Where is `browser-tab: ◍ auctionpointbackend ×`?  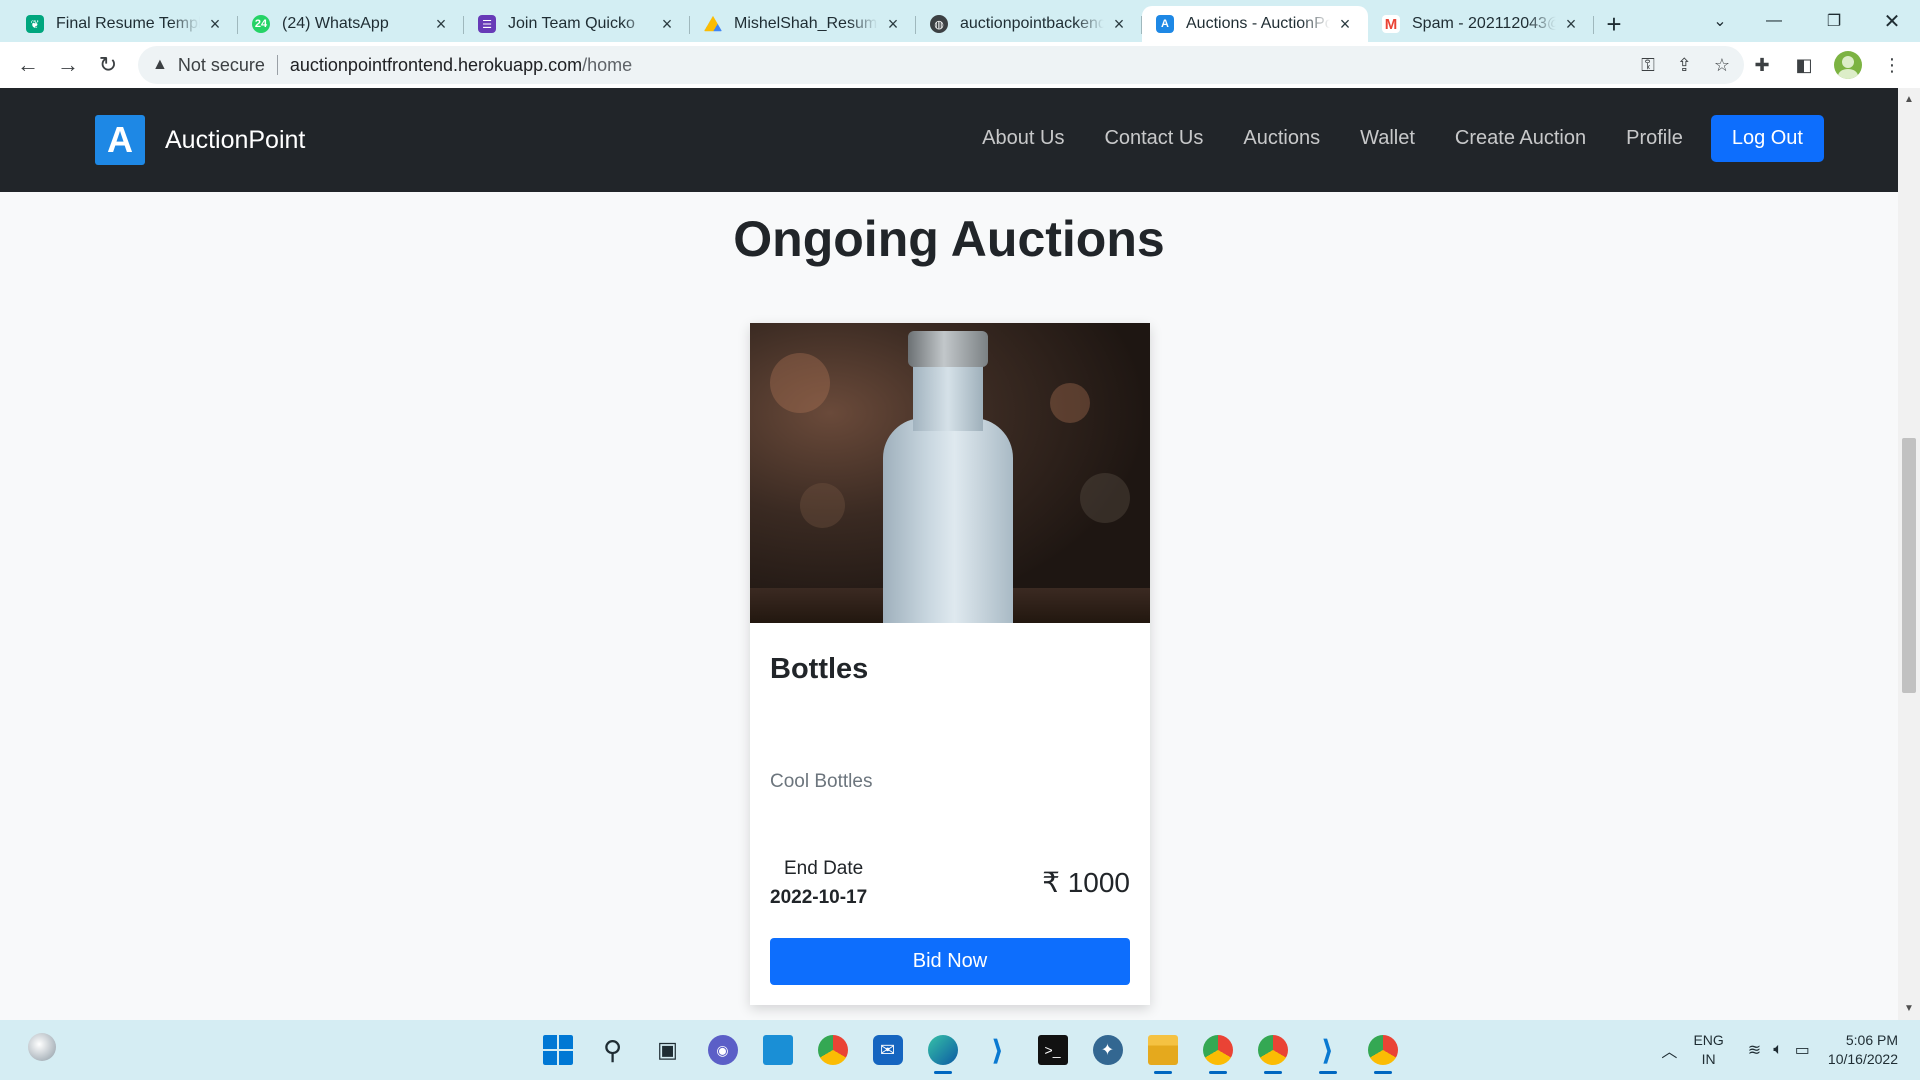
browser-tab: ◍ auctionpointbackend × is located at coordinates (1029, 24).